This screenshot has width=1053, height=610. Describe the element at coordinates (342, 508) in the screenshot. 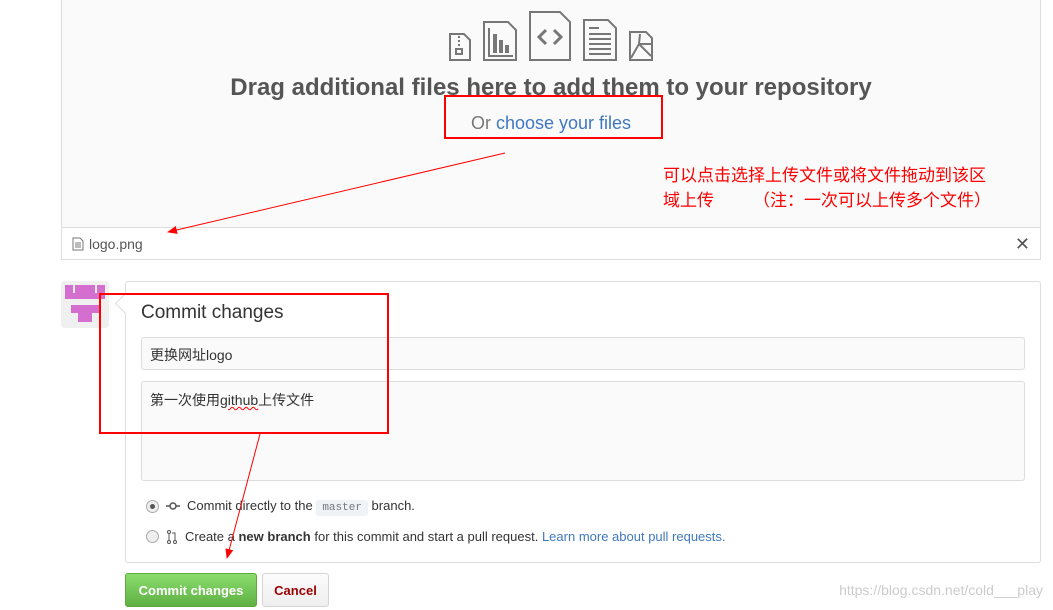

I see `branch-name: master` at that location.